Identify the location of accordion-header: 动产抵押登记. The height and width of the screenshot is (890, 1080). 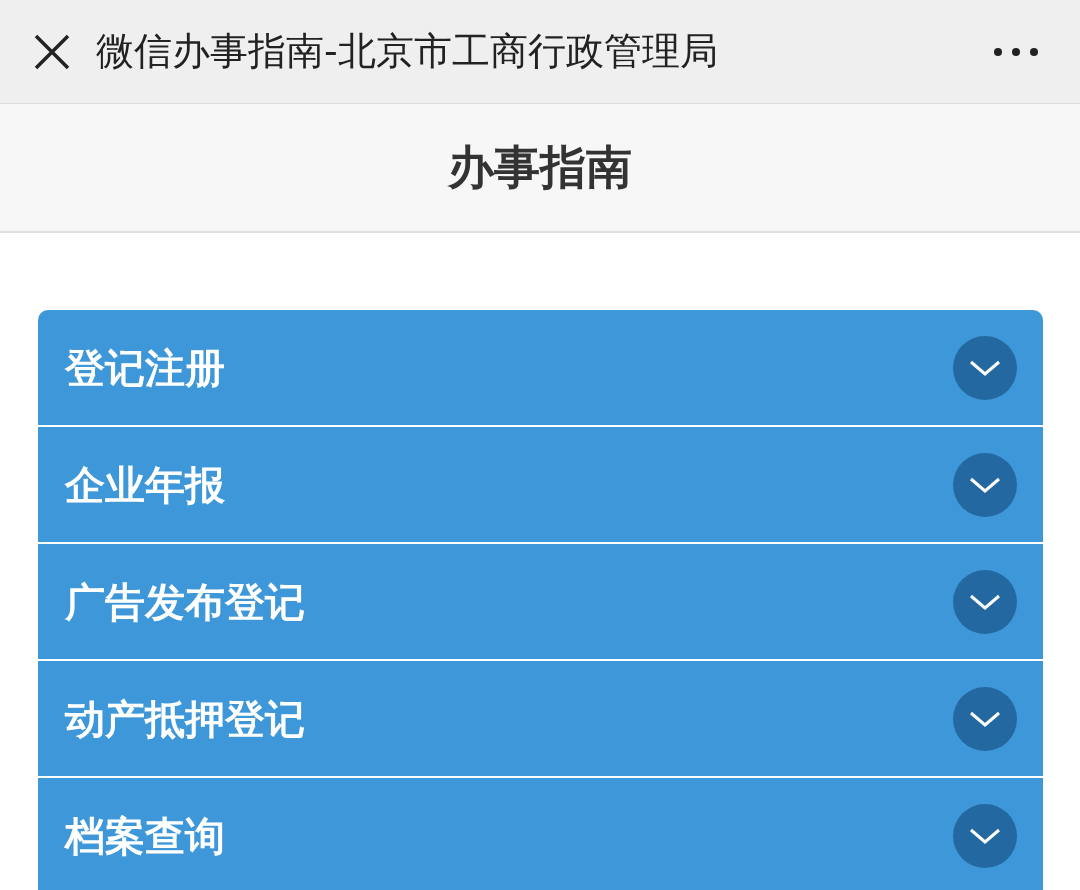
(540, 718).